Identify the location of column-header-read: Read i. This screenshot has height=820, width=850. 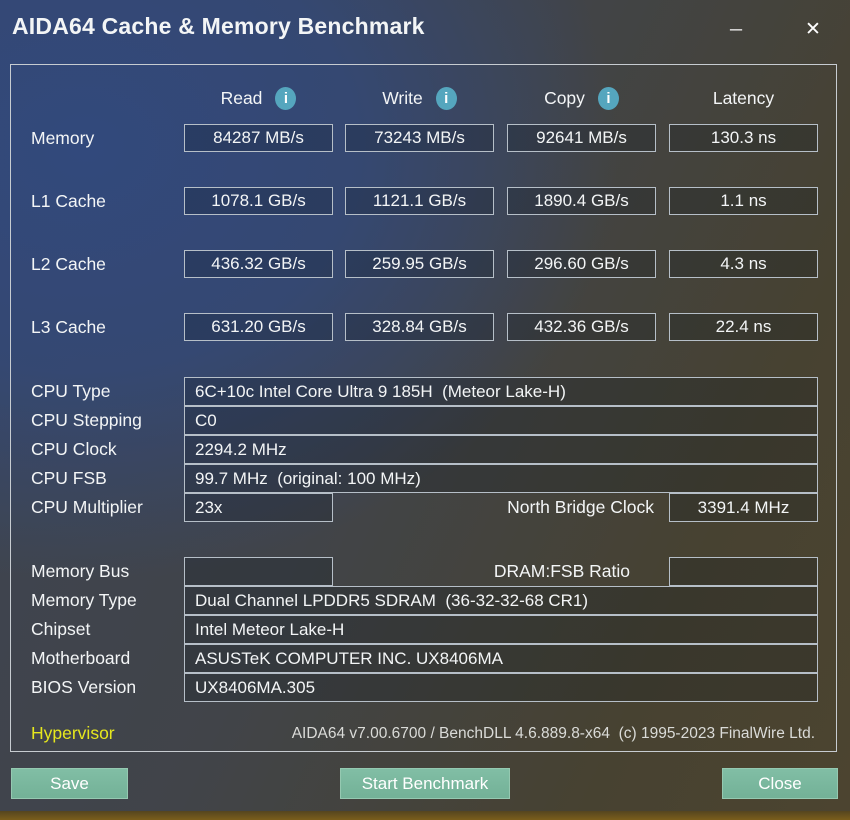
(258, 98).